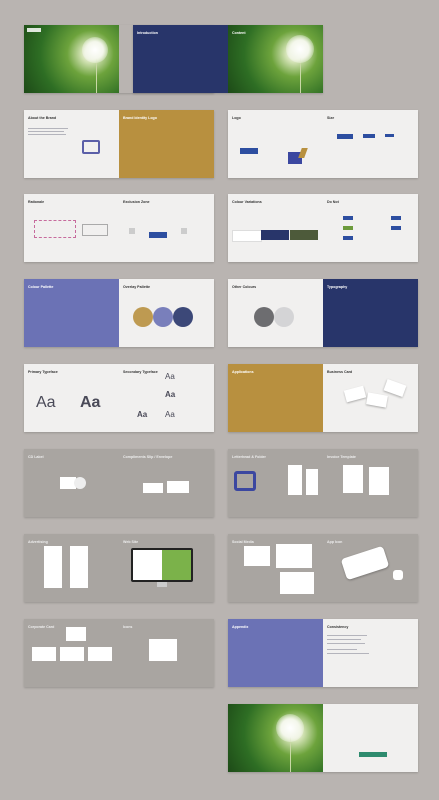 Image resolution: width=439 pixels, height=800 pixels. I want to click on page-title: Exclusion Zone, so click(136, 202).